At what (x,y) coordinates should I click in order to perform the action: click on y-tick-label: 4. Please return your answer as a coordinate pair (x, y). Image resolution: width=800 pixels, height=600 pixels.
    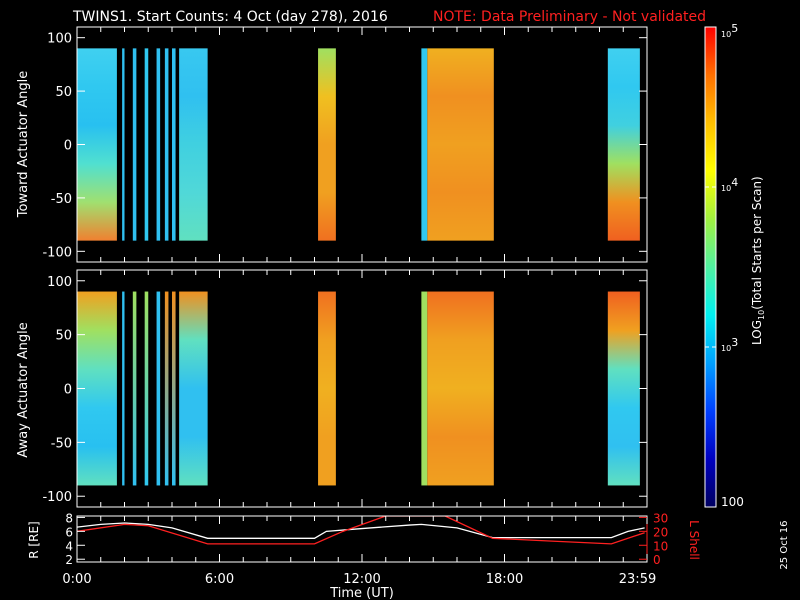
    Looking at the image, I should click on (69, 546).